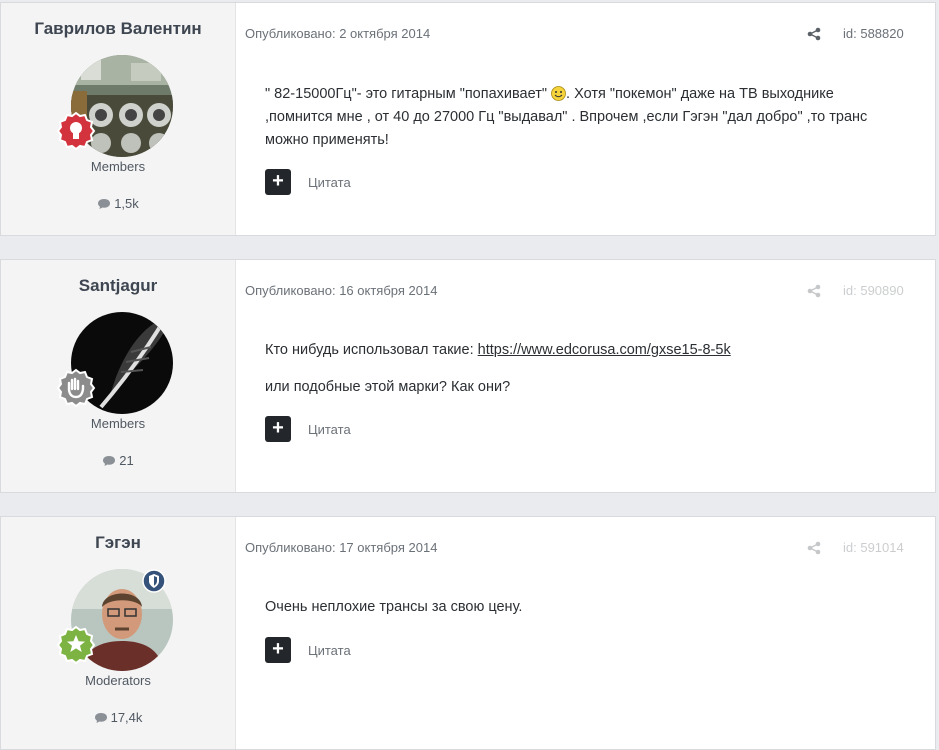  Describe the element at coordinates (558, 93) in the screenshot. I see `smile-emoji-icon` at that location.